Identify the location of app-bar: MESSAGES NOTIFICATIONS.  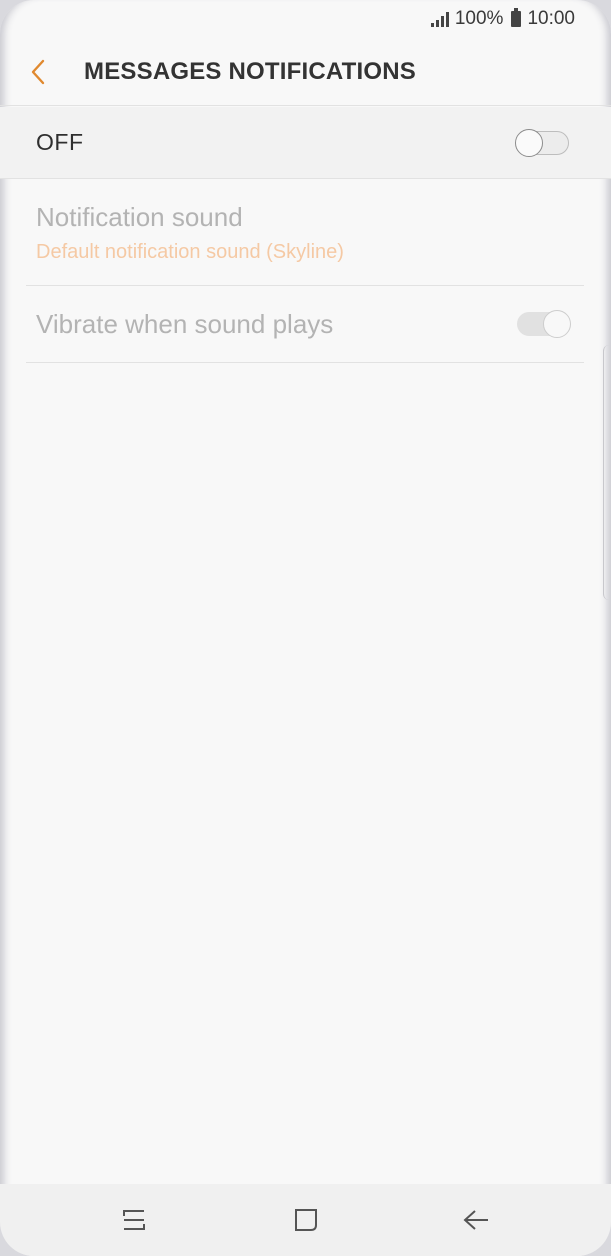
(305, 72).